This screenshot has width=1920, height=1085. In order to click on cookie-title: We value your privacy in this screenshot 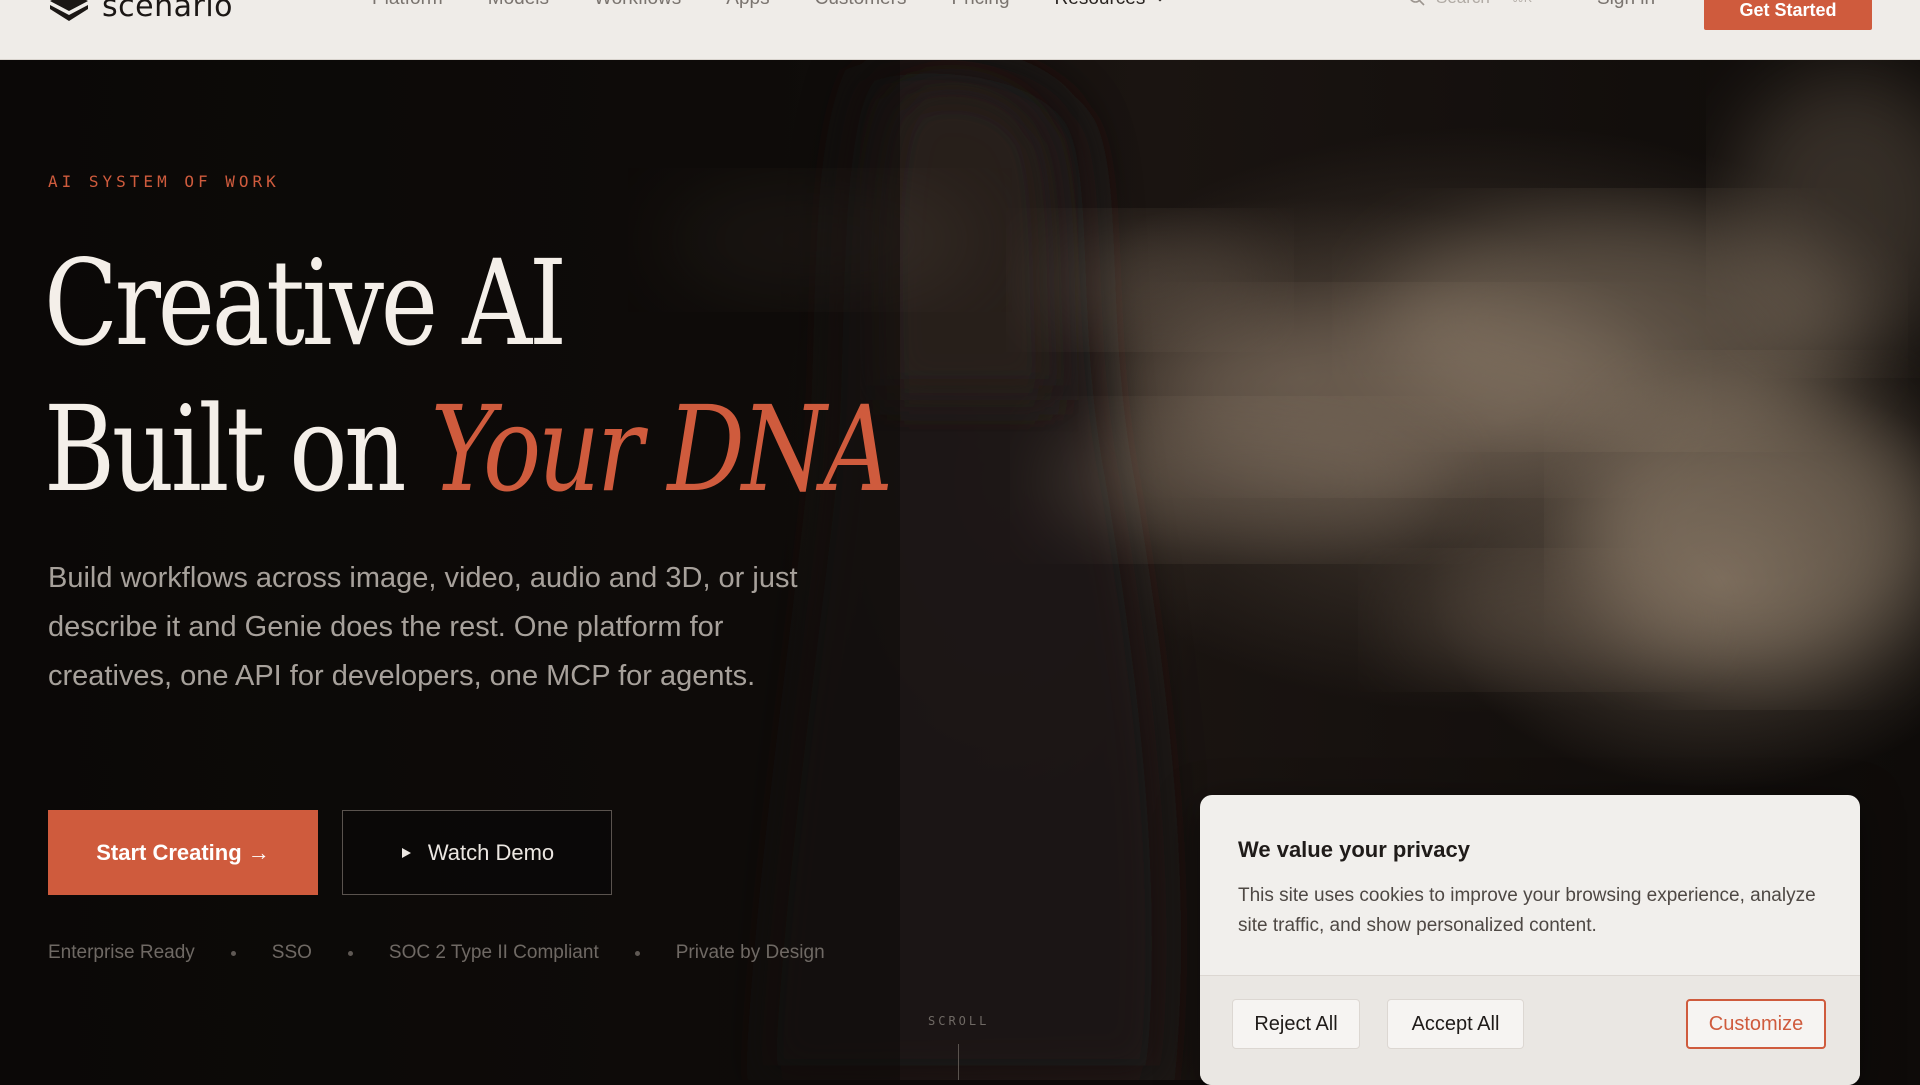, I will do `click(1354, 849)`.